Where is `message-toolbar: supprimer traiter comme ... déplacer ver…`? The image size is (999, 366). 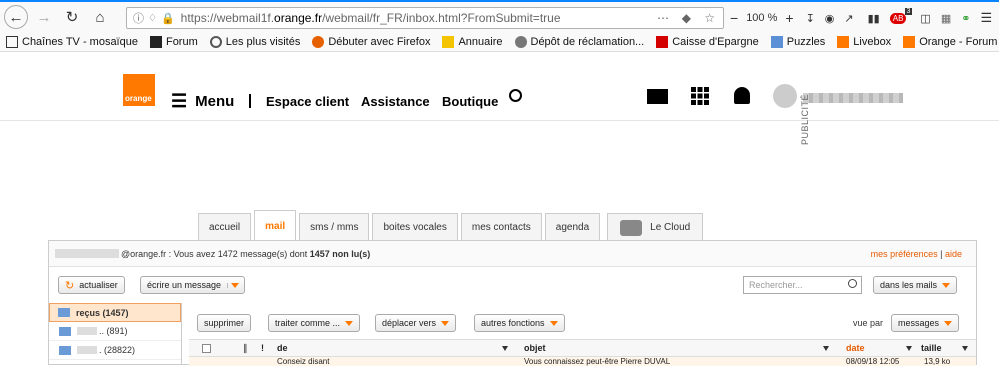 message-toolbar: supprimer traiter comme ... déplacer ver… is located at coordinates (579, 321).